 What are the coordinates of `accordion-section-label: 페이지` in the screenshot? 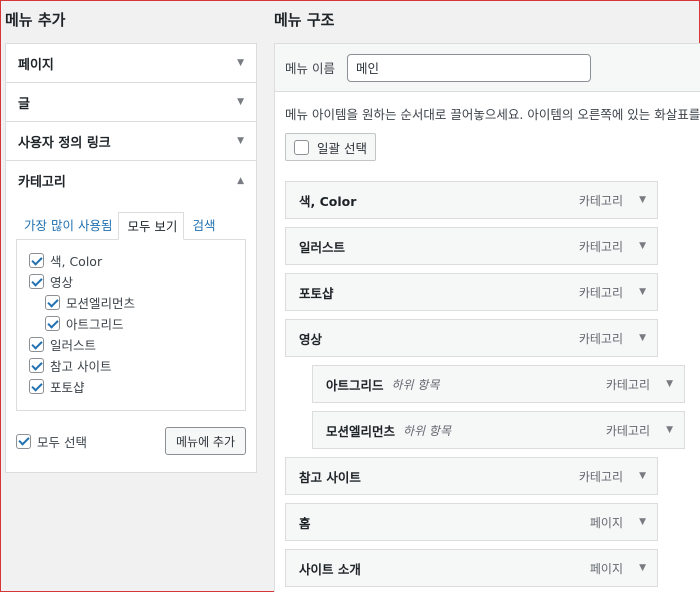 It's located at (36, 65).